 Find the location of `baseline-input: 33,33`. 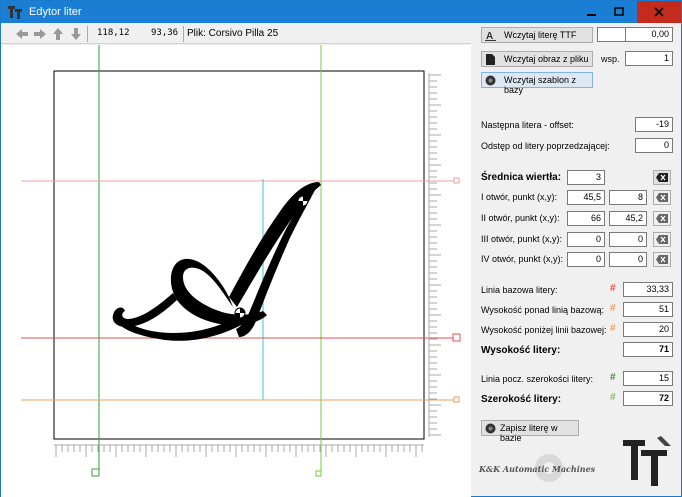

baseline-input: 33,33 is located at coordinates (648, 289).